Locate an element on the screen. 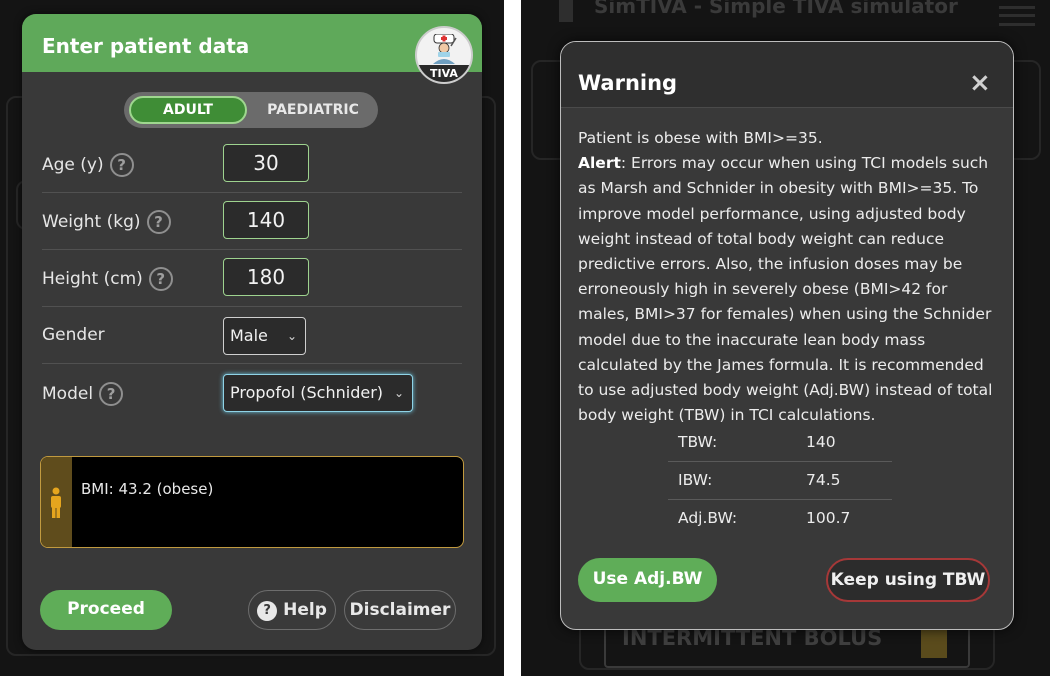  bmi-alert: BMI: 43.2 (obese) is located at coordinates (252, 502).